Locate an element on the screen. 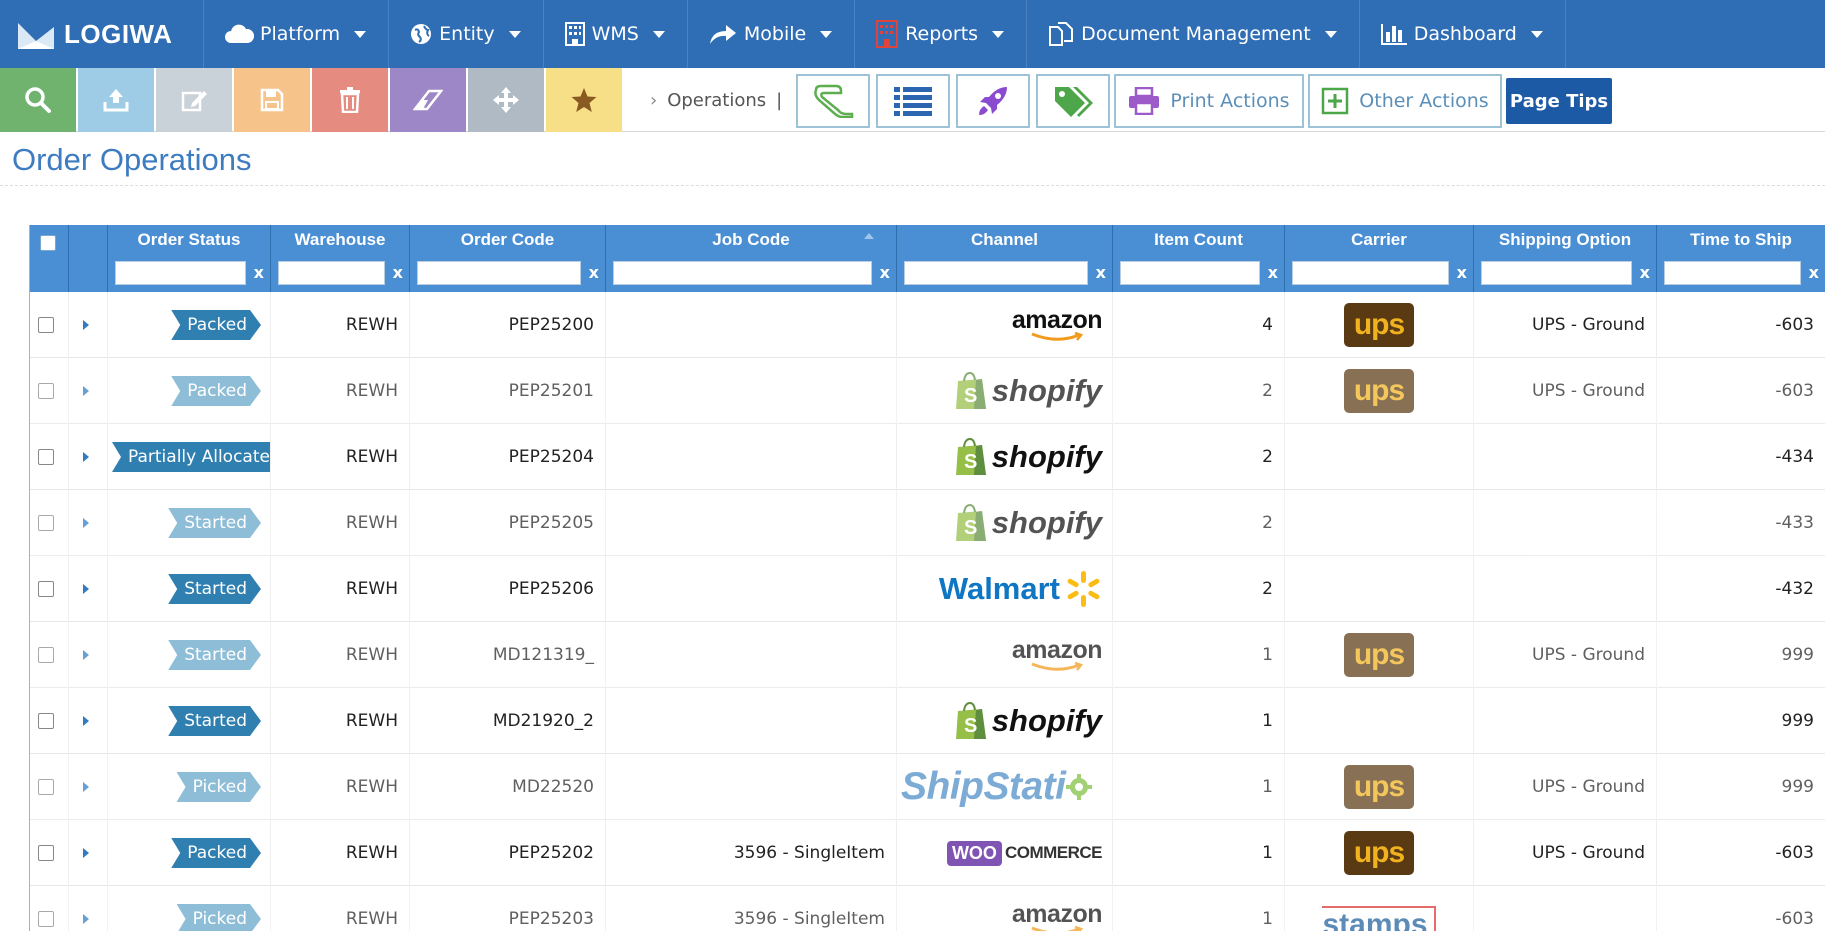 The height and width of the screenshot is (931, 1825). filter-input-time-to-ship is located at coordinates (1732, 273).